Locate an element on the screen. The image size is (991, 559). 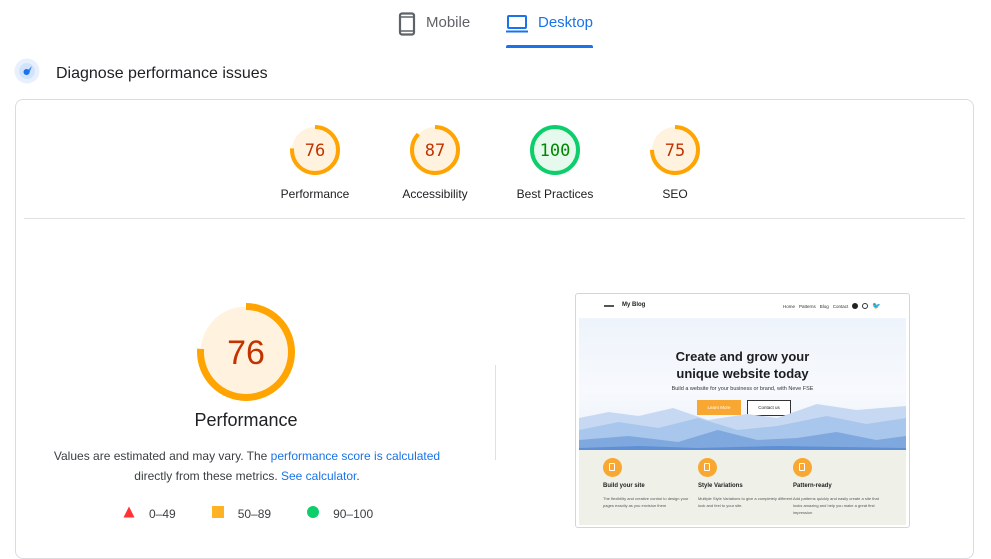
instagram-icon is located at coordinates (865, 306).